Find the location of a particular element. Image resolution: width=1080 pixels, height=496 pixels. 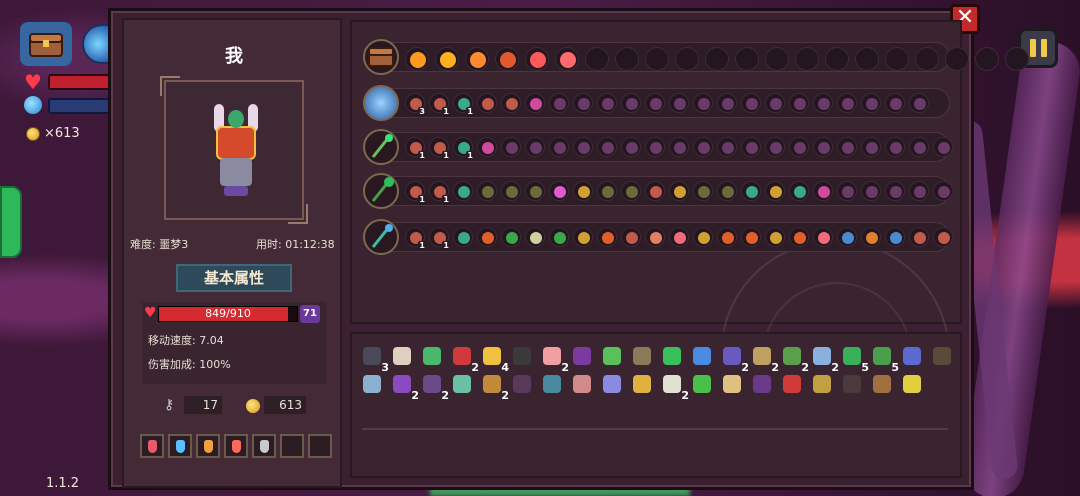

sun-icon is located at coordinates (417, 59).